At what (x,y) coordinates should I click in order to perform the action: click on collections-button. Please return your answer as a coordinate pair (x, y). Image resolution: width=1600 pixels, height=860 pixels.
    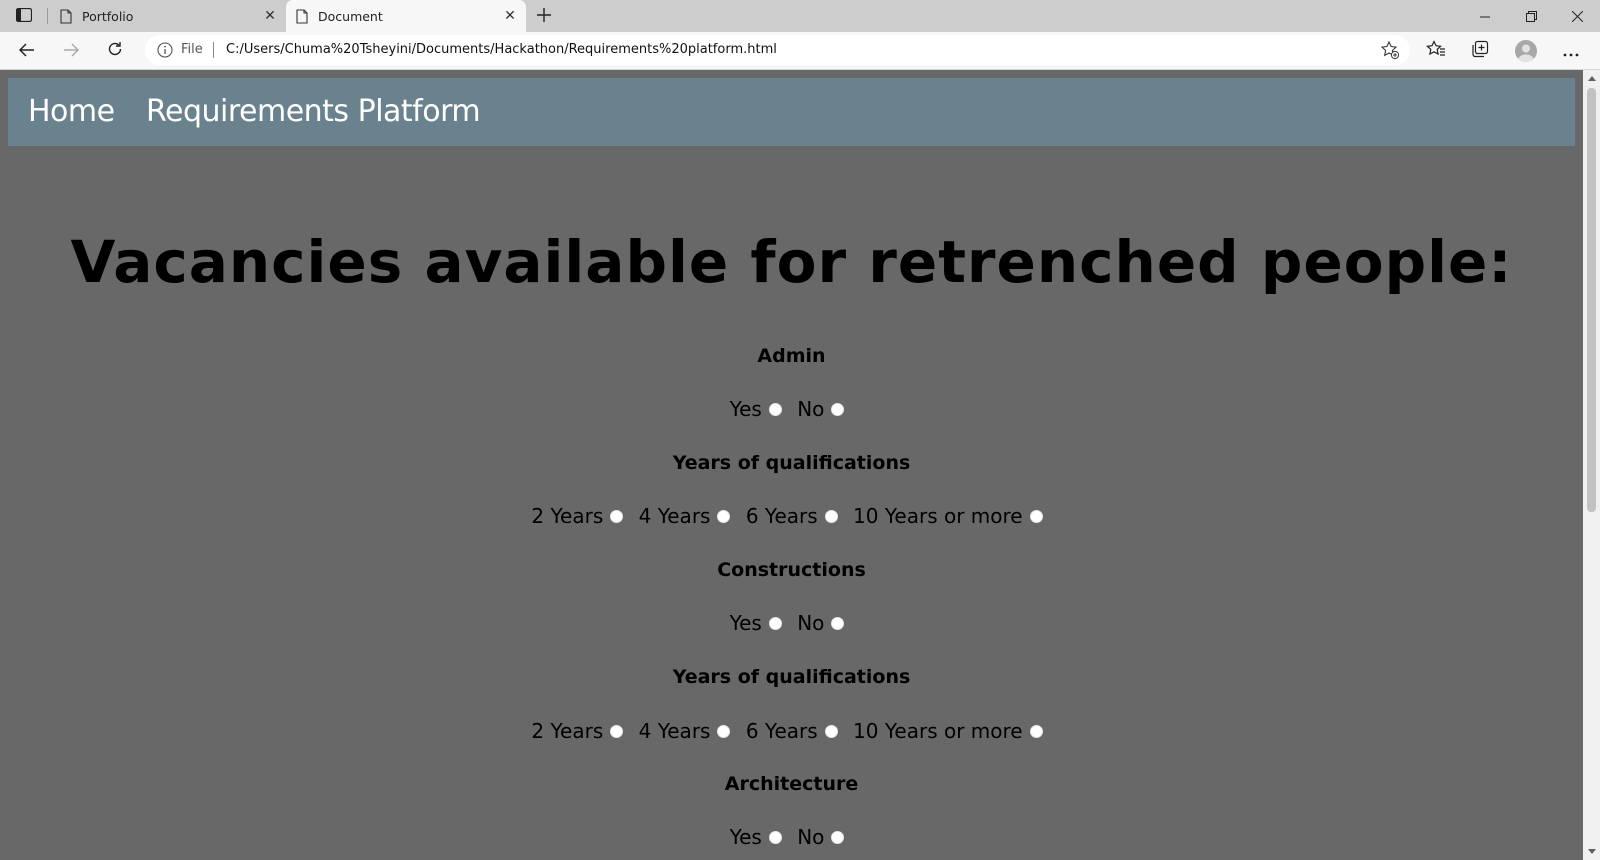
    Looking at the image, I should click on (1480, 51).